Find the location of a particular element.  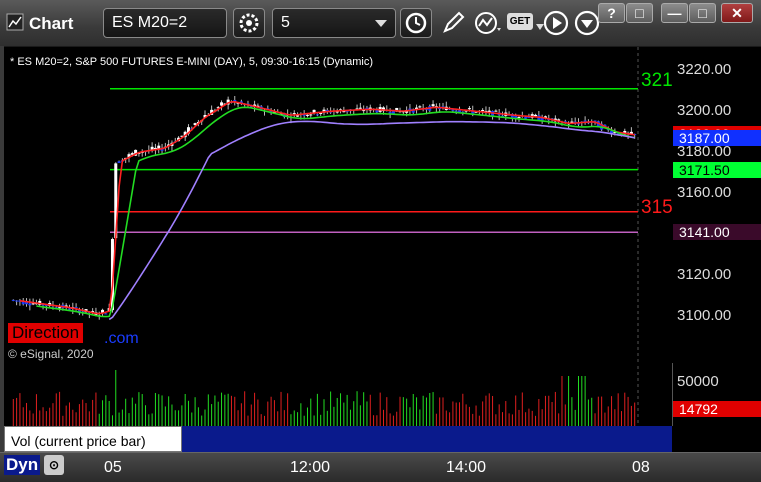

level-label-upper: 321 is located at coordinates (656, 80).